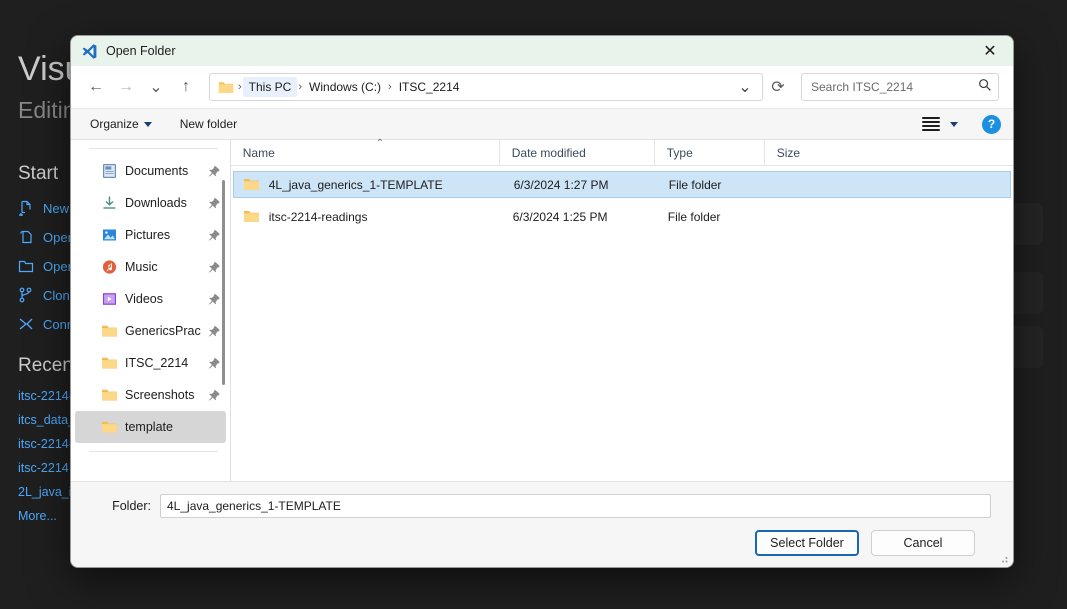 This screenshot has width=1067, height=609. I want to click on file-date-cell: 6/3/2024 1:27 PM, so click(561, 184).